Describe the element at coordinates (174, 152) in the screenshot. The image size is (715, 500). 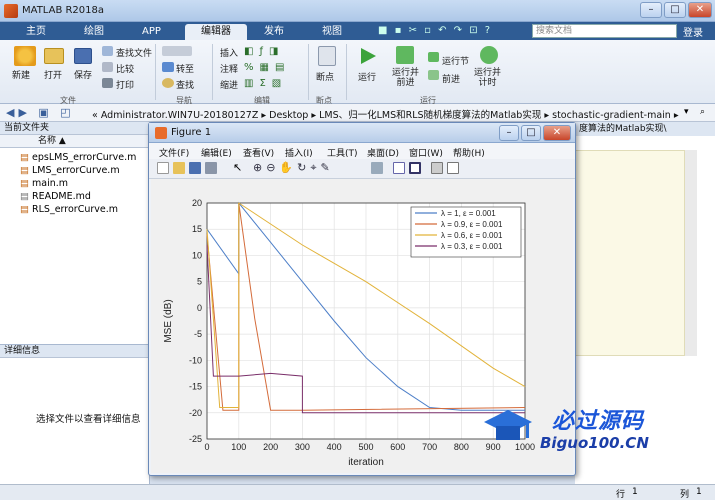
I see `menu-file: 文件(F)` at that location.